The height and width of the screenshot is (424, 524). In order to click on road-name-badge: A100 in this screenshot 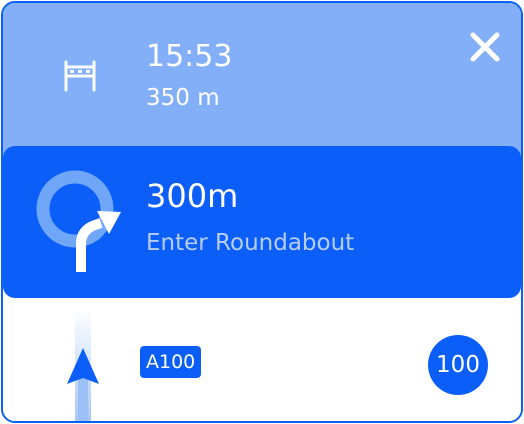, I will do `click(171, 362)`.